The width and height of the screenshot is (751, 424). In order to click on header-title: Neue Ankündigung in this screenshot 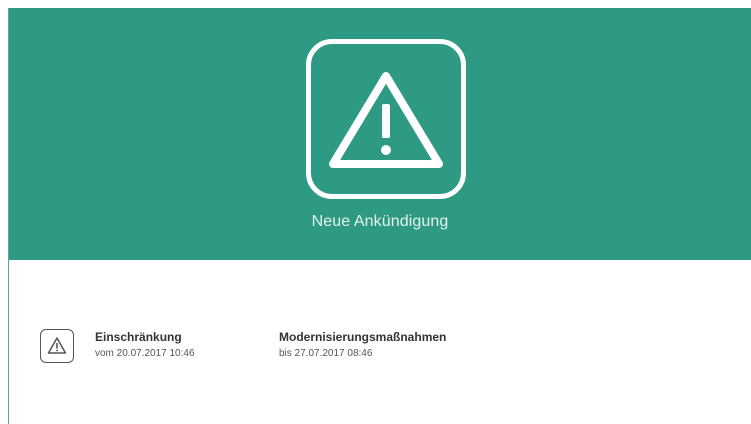, I will do `click(380, 221)`.